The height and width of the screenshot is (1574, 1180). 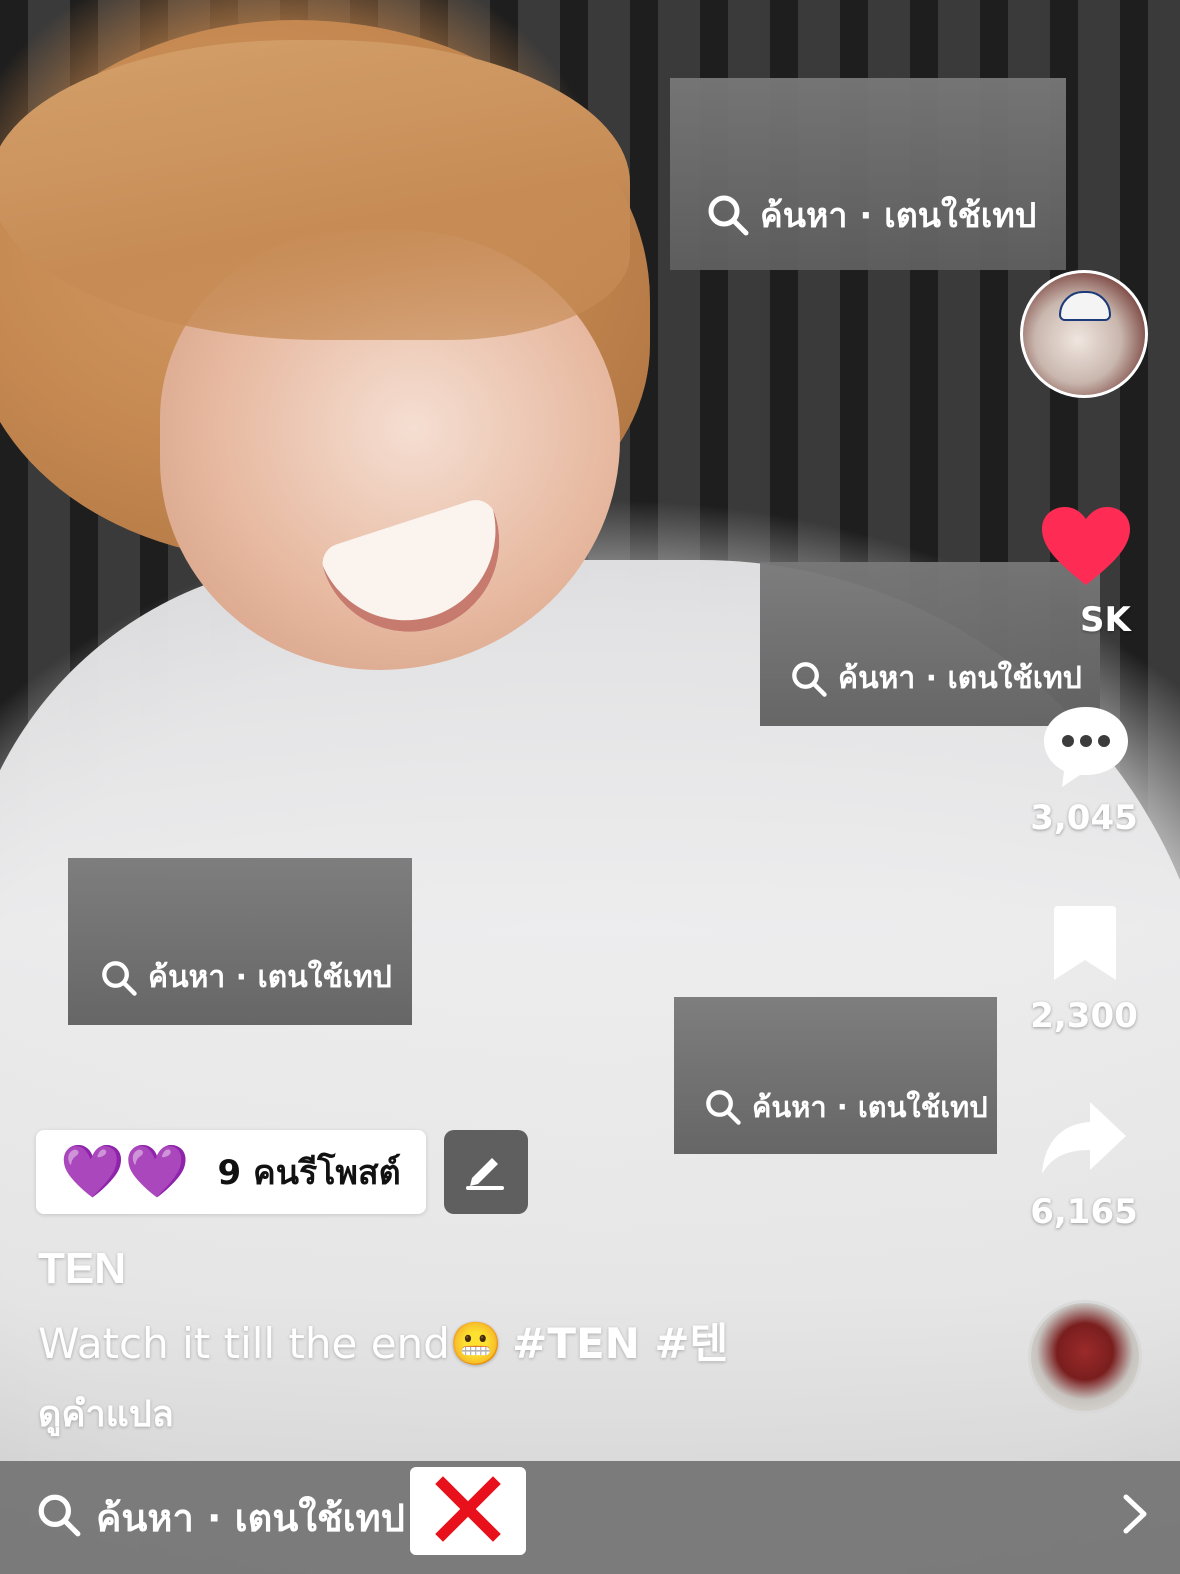 I want to click on repost-pill: 💜💜 9 คนรีโพสต์, so click(x=231, y=1172).